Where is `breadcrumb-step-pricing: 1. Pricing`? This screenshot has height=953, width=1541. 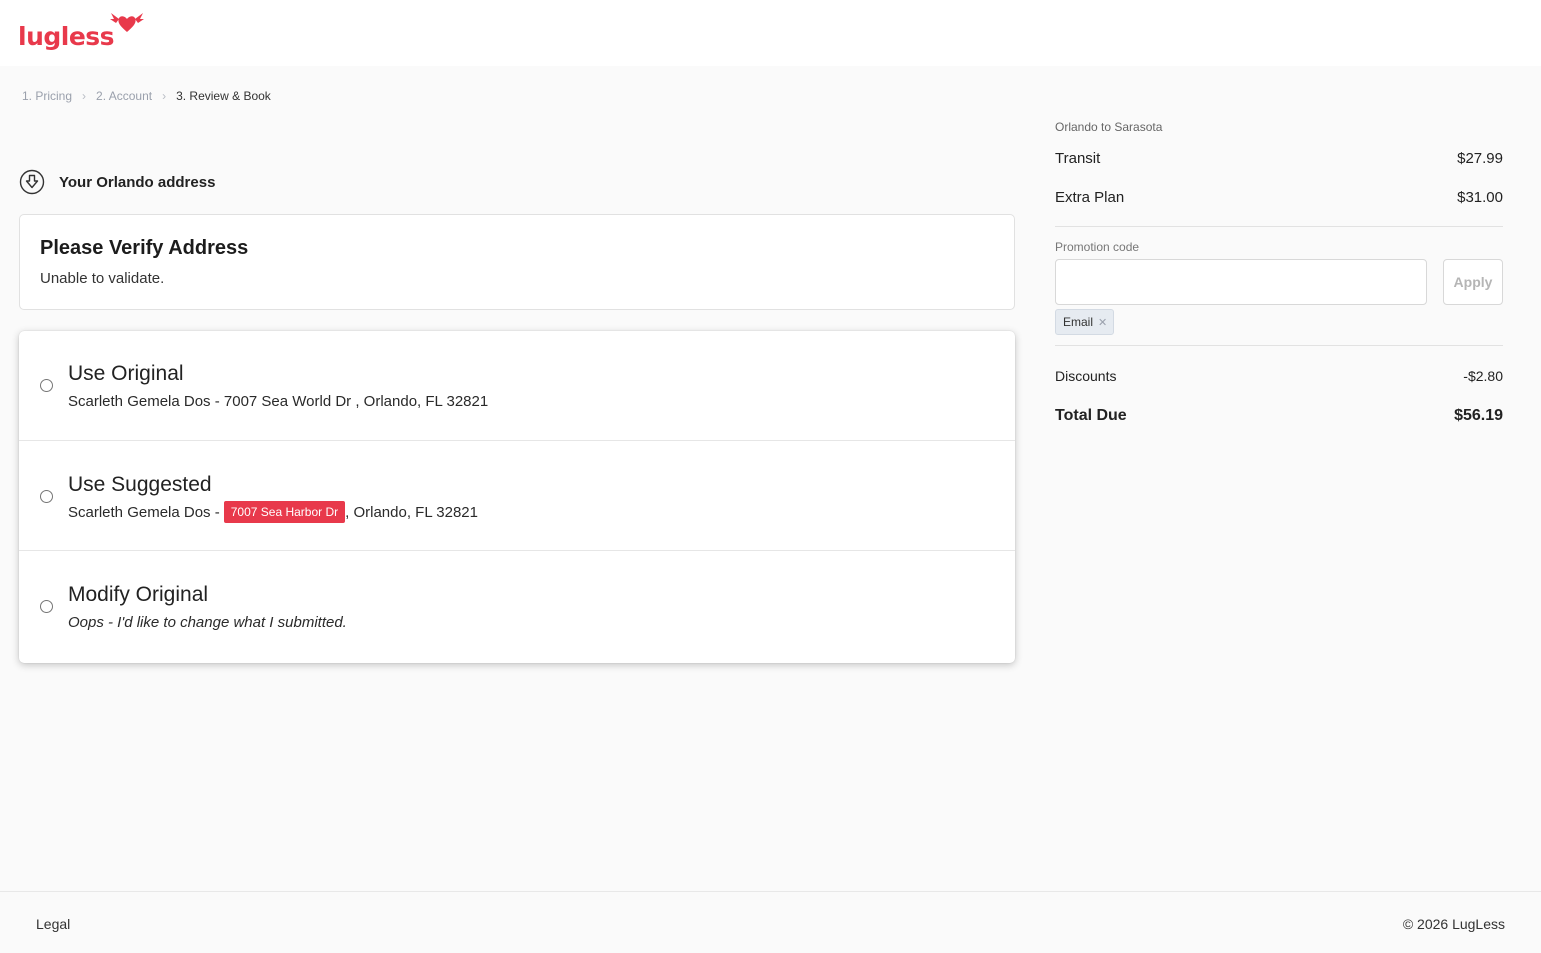
breadcrumb-step-pricing: 1. Pricing is located at coordinates (47, 96).